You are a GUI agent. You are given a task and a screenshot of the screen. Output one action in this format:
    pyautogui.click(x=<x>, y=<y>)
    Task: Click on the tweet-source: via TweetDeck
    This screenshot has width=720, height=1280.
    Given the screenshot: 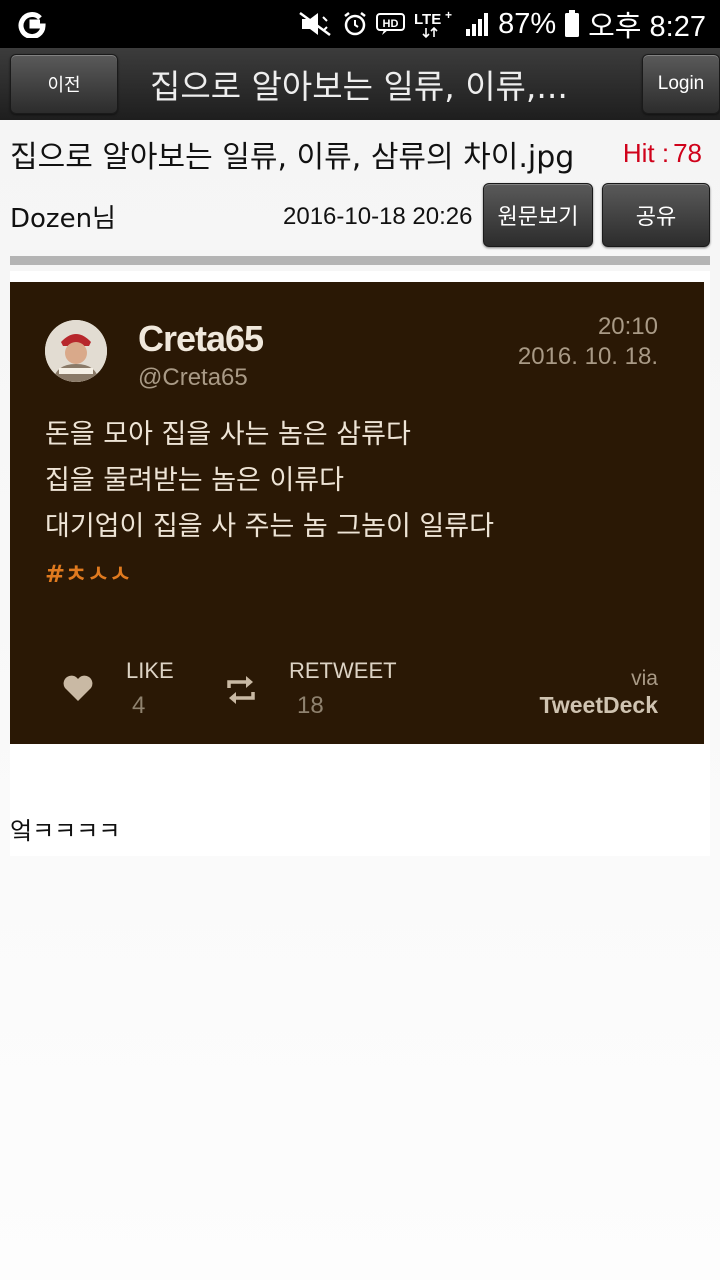 What is the action you would take?
    pyautogui.click(x=599, y=692)
    